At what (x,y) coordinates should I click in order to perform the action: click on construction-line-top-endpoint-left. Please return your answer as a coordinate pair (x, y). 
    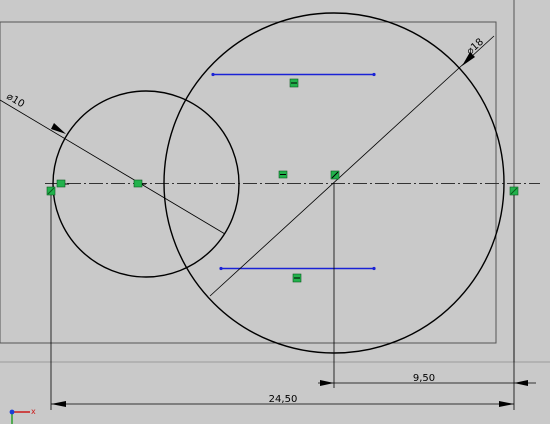
    Looking at the image, I should click on (213, 74).